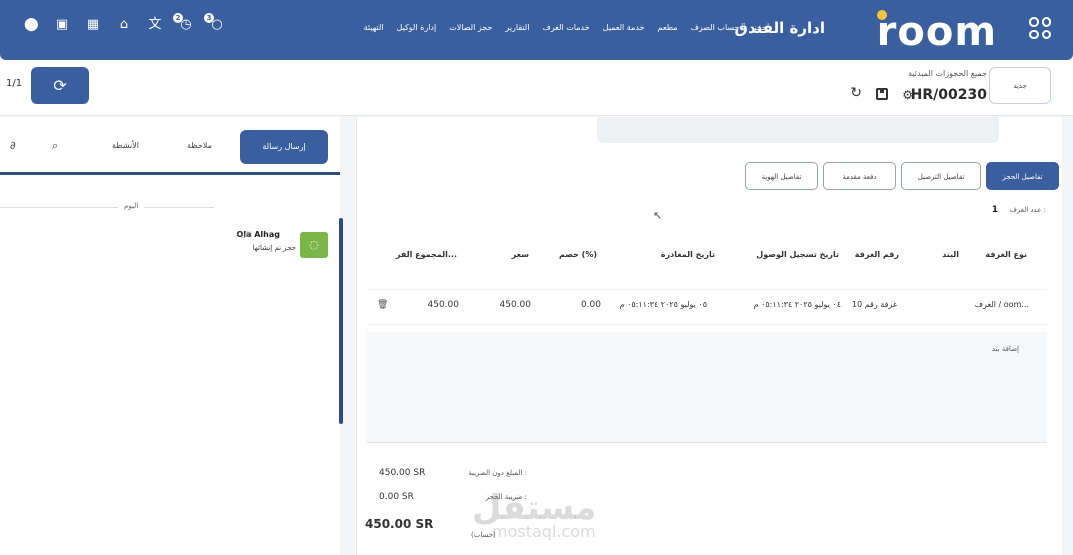  What do you see at coordinates (874, 304) in the screenshot?
I see `cell-room-number: غرفة رقم 10` at bounding box center [874, 304].